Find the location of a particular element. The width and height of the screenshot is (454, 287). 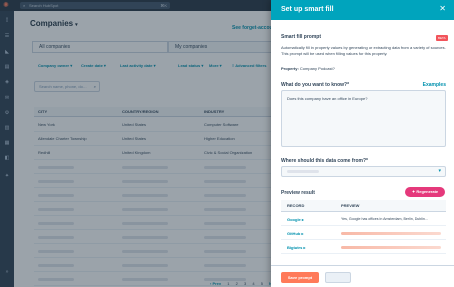

preview-row: Bigtutrs ▸ is located at coordinates (363, 247).